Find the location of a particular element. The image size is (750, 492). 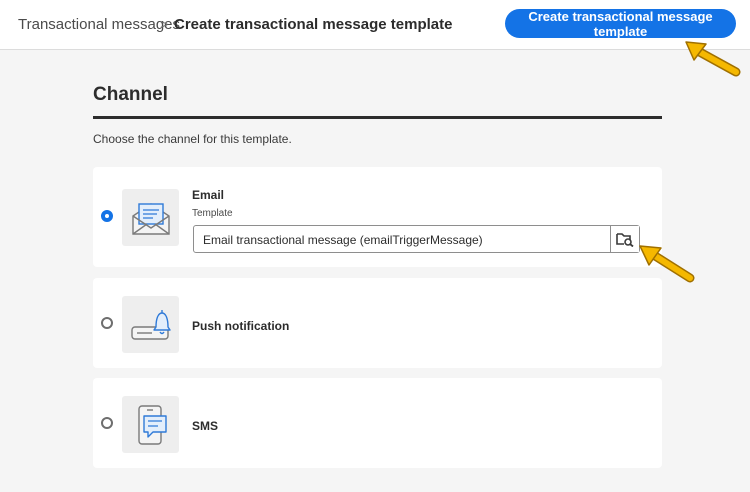

annotation-arrow-icon is located at coordinates (713, 59).